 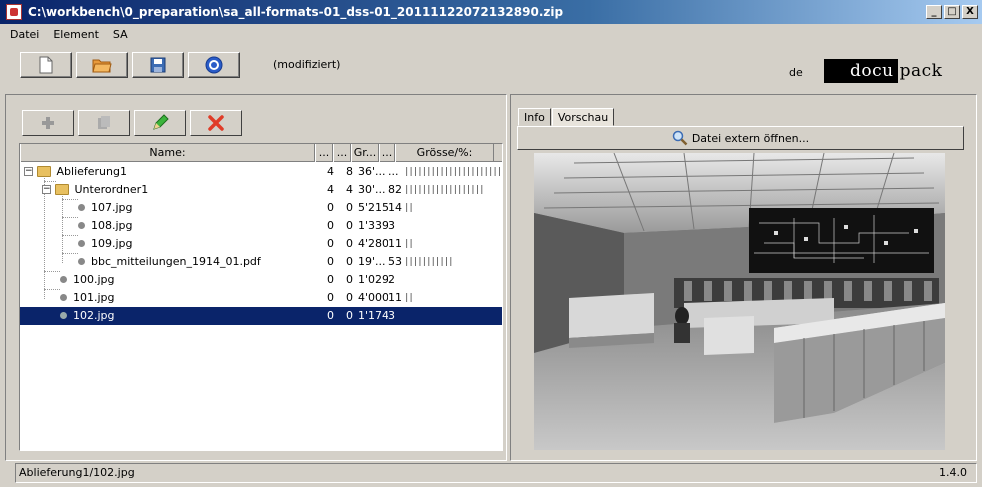 What do you see at coordinates (583, 117) in the screenshot?
I see `tab-vorschau: Vorschau` at bounding box center [583, 117].